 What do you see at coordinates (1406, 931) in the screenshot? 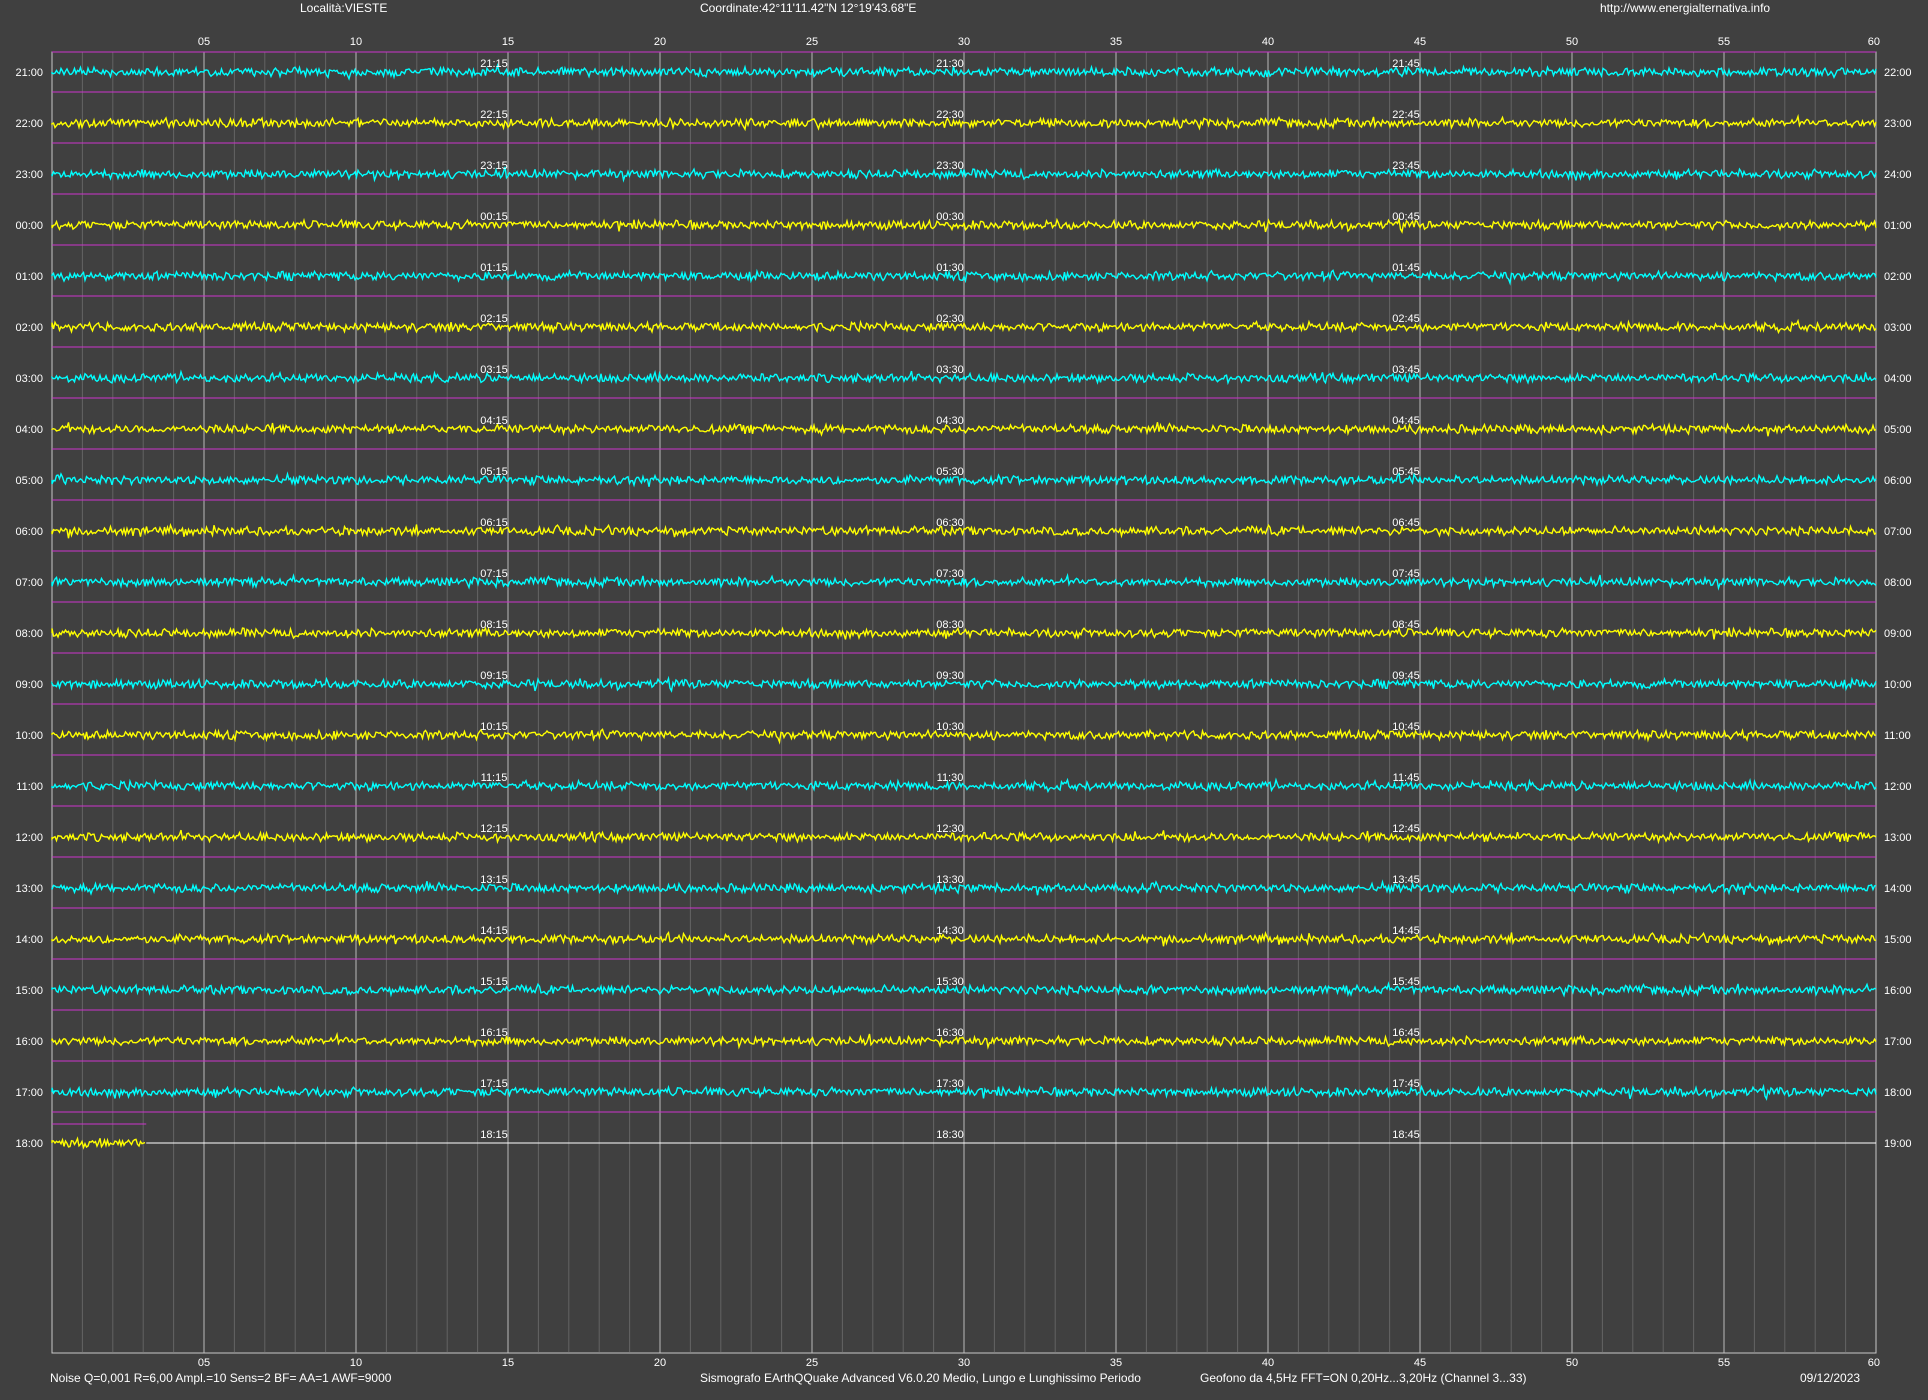
I see `quarter-hour-label: 14:45` at bounding box center [1406, 931].